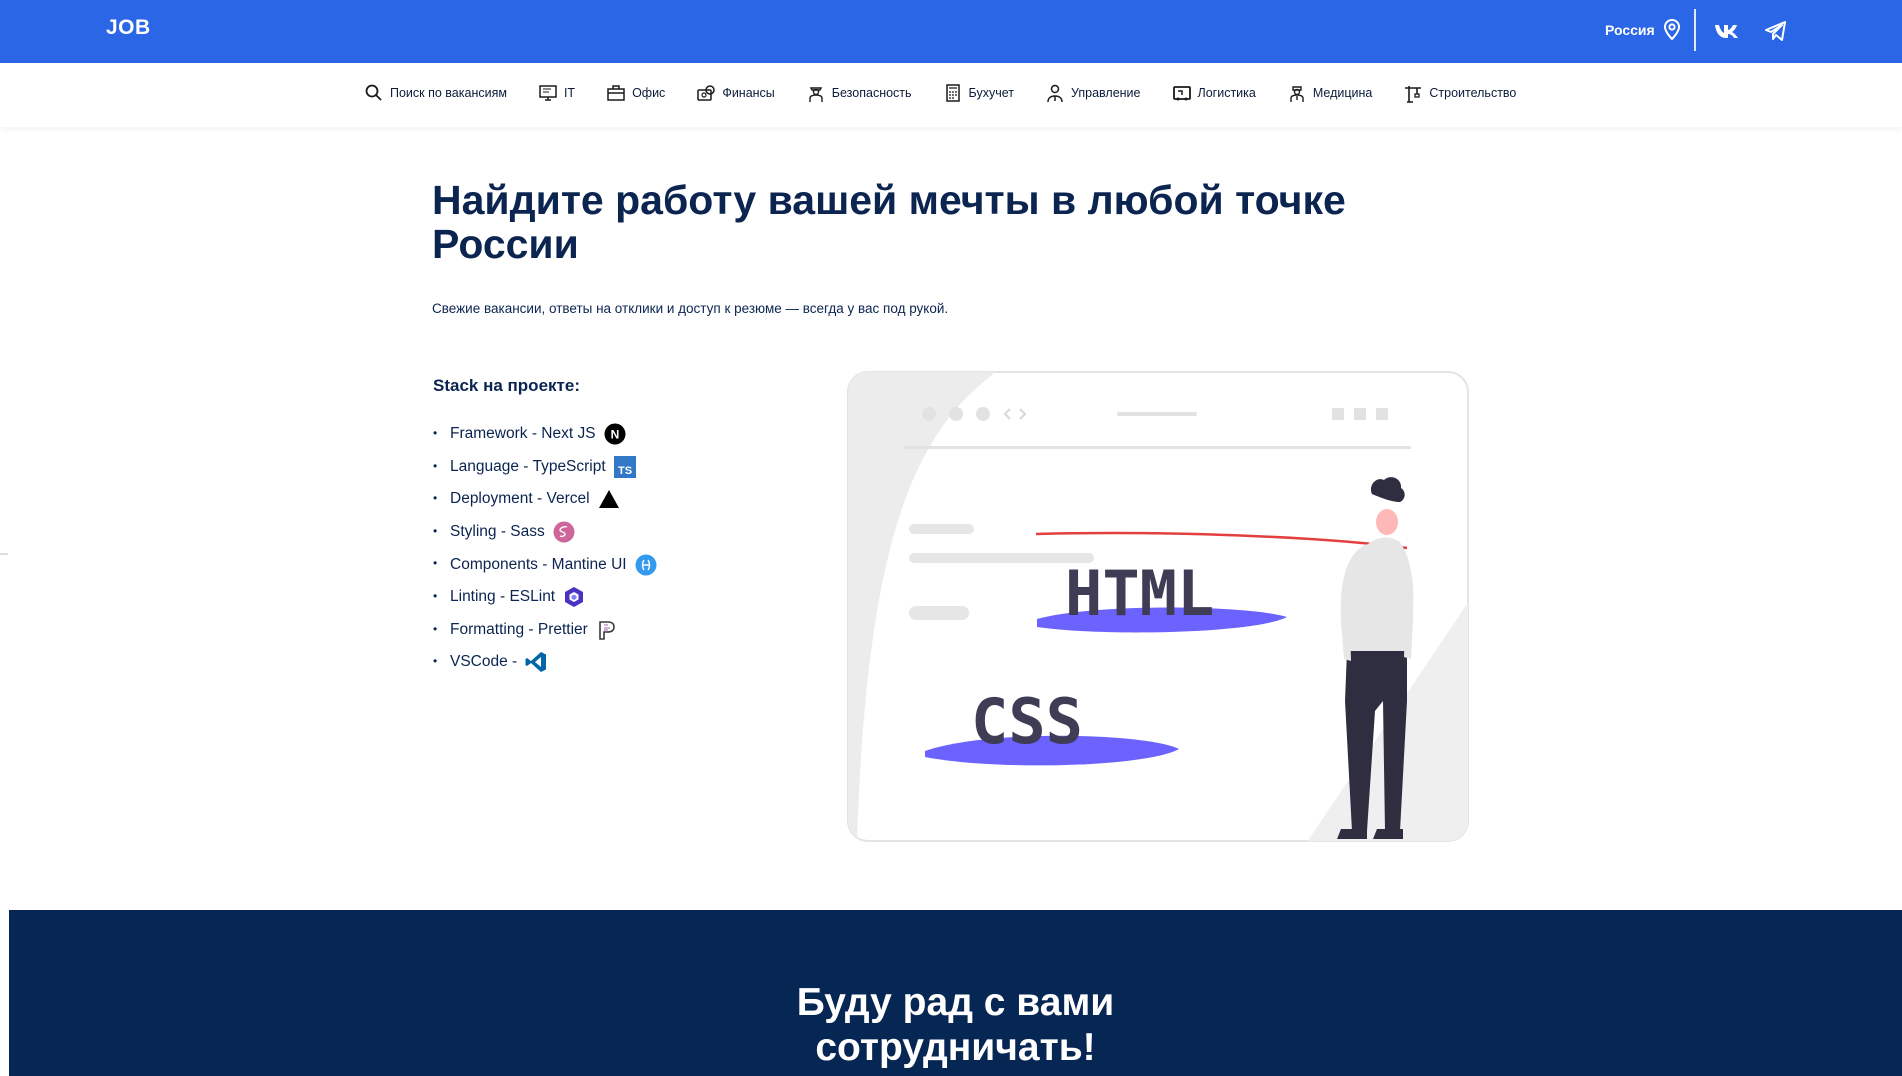 The height and width of the screenshot is (1076, 1902). I want to click on top-bar: JOB Россия, so click(951, 31).